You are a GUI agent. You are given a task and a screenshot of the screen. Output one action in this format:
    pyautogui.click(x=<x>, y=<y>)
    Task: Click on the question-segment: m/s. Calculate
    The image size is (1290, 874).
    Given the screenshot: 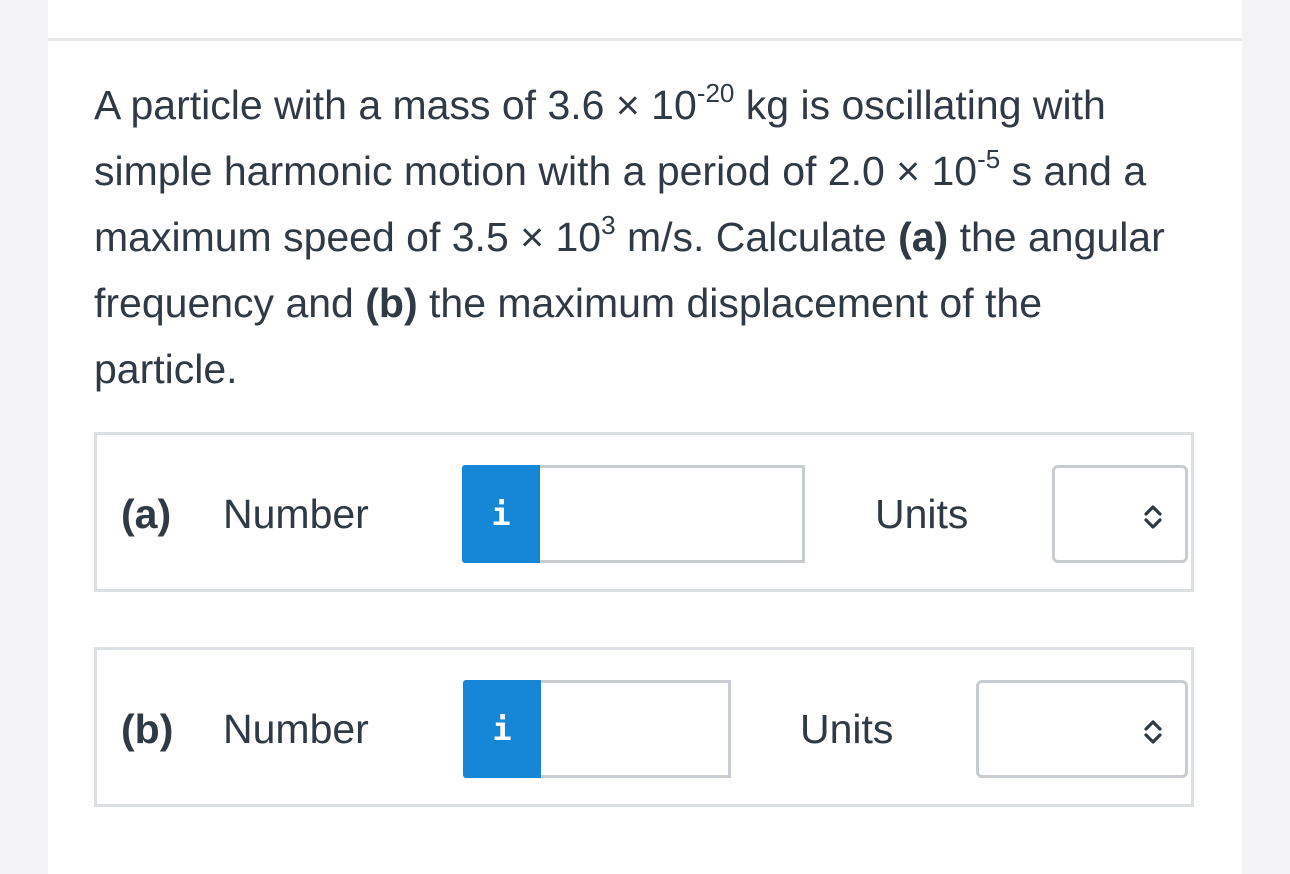 What is the action you would take?
    pyautogui.click(x=757, y=237)
    